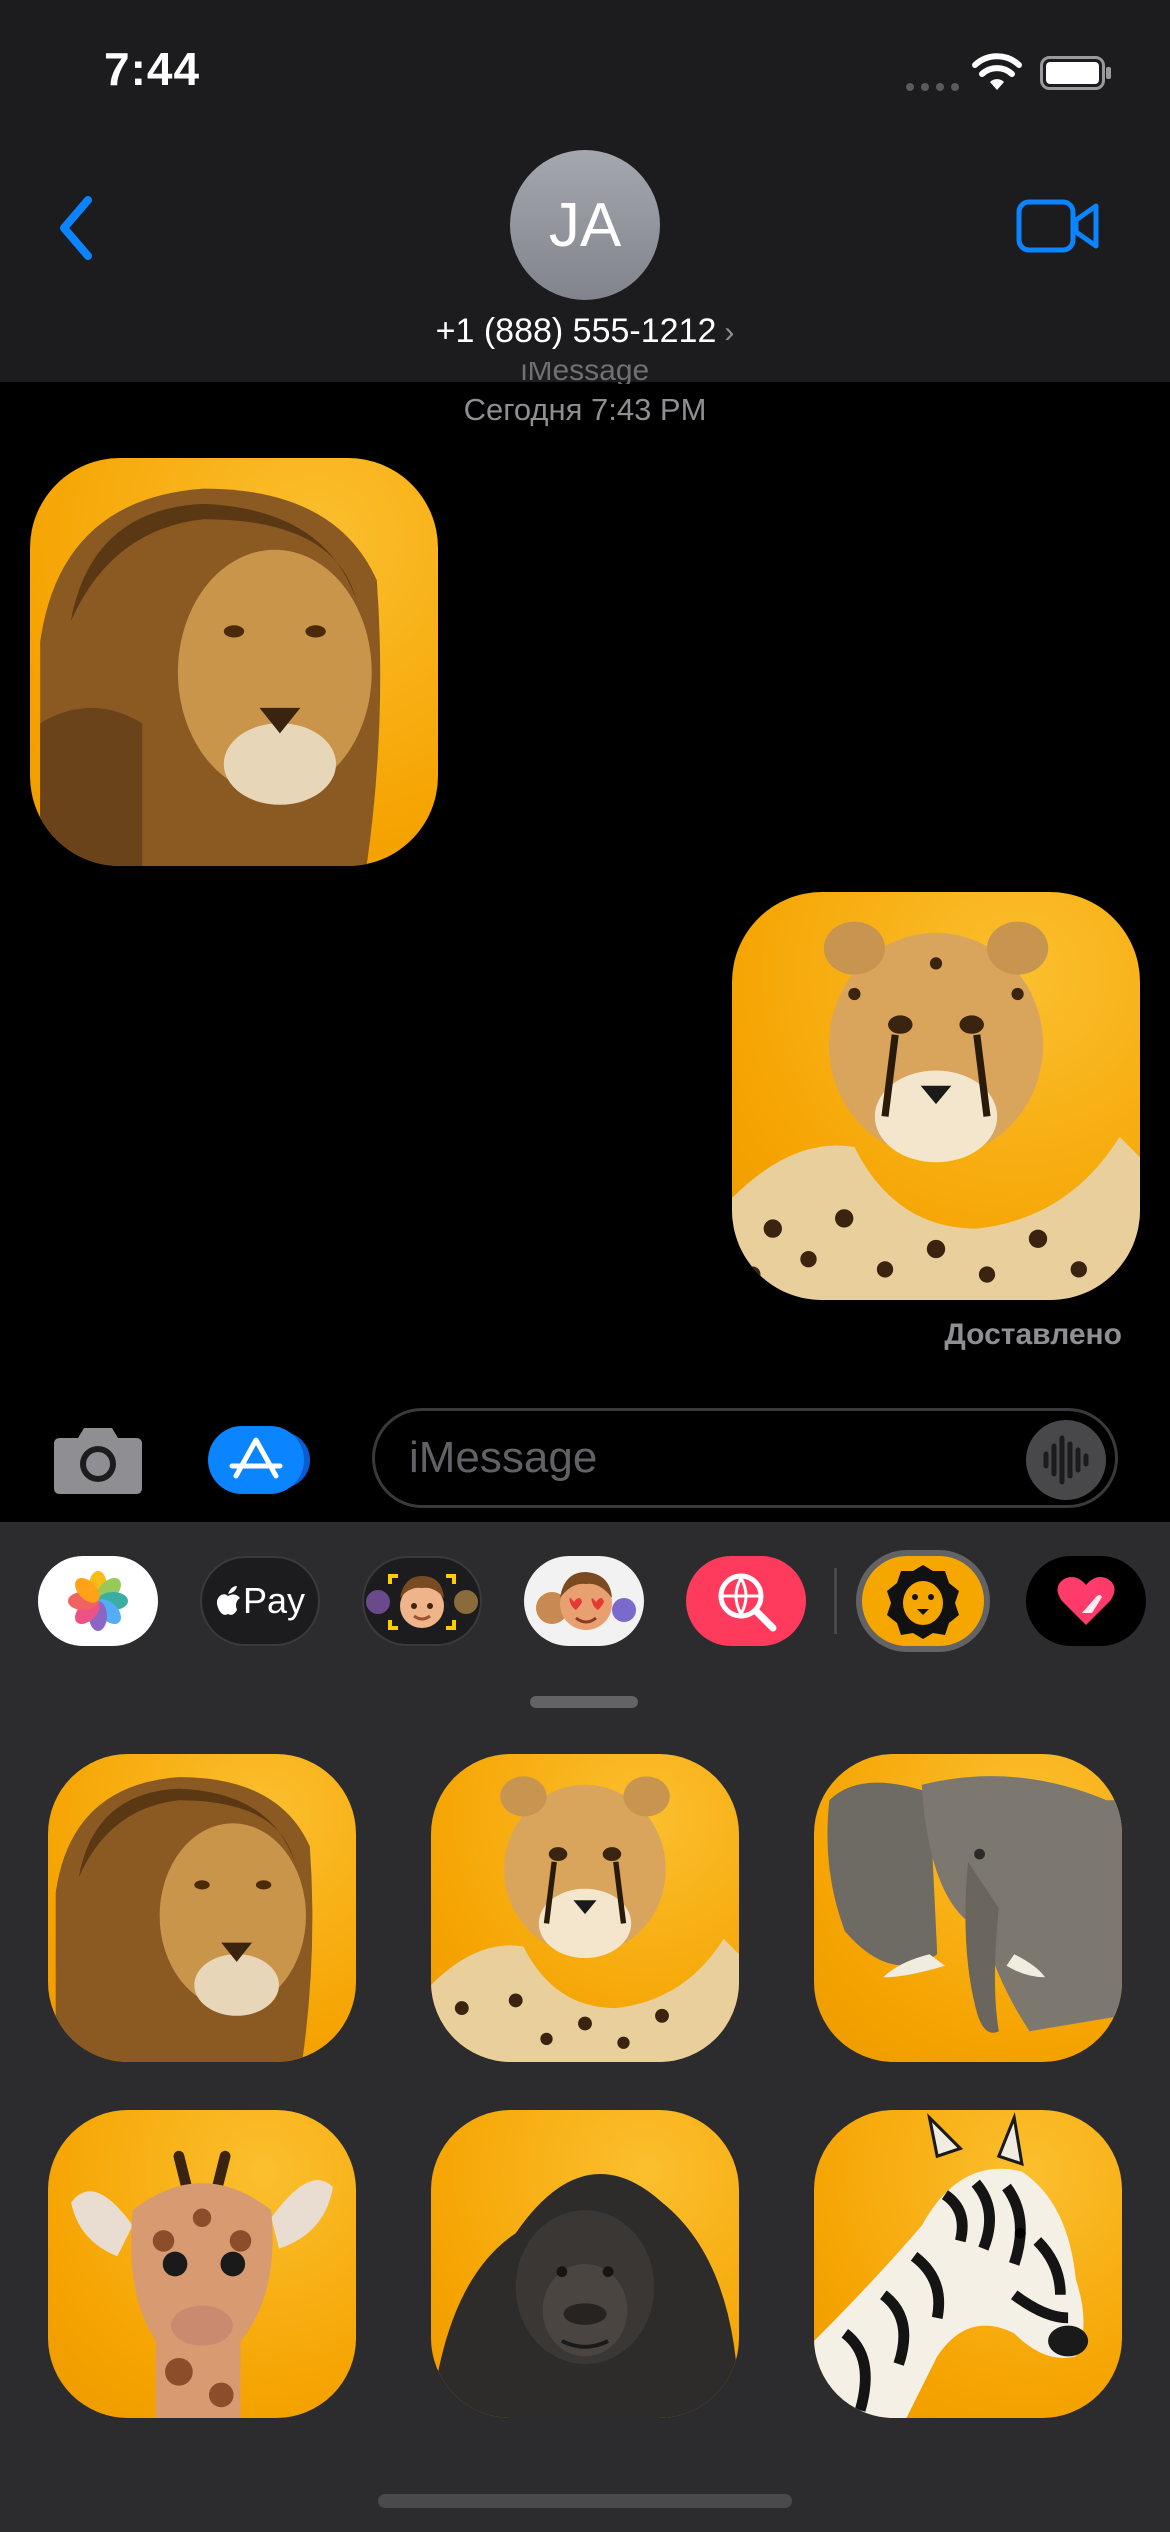  I want to click on memoji-camera-icon, so click(422, 1602).